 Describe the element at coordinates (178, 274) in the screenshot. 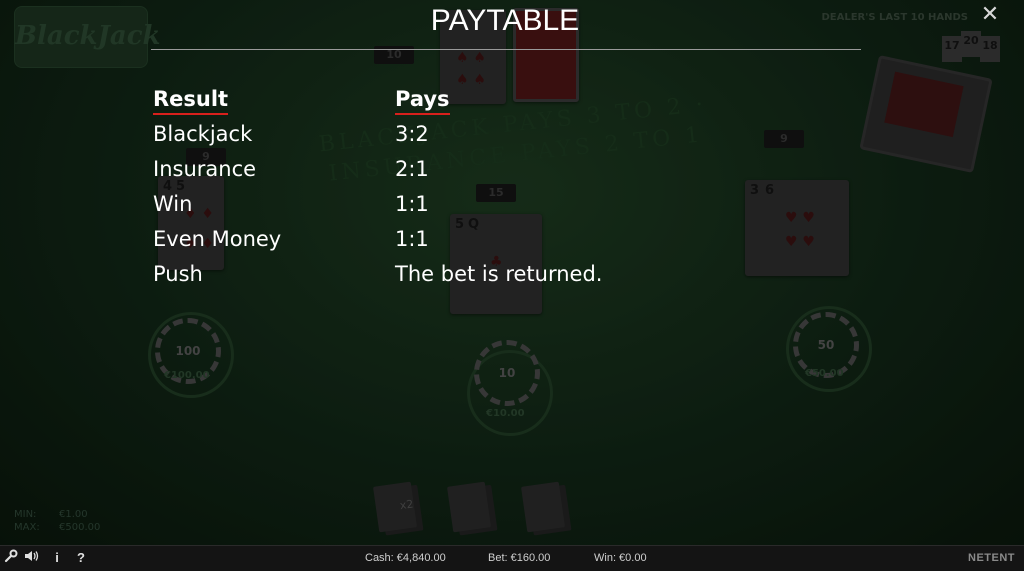

I see `result-cell: Push` at that location.